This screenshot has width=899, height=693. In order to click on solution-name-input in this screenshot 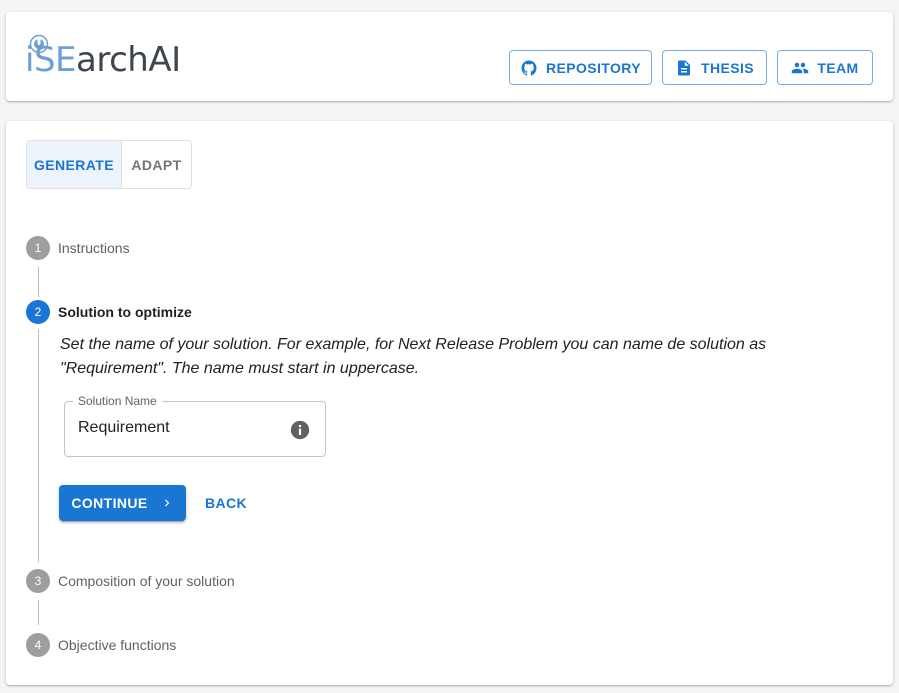, I will do `click(178, 428)`.